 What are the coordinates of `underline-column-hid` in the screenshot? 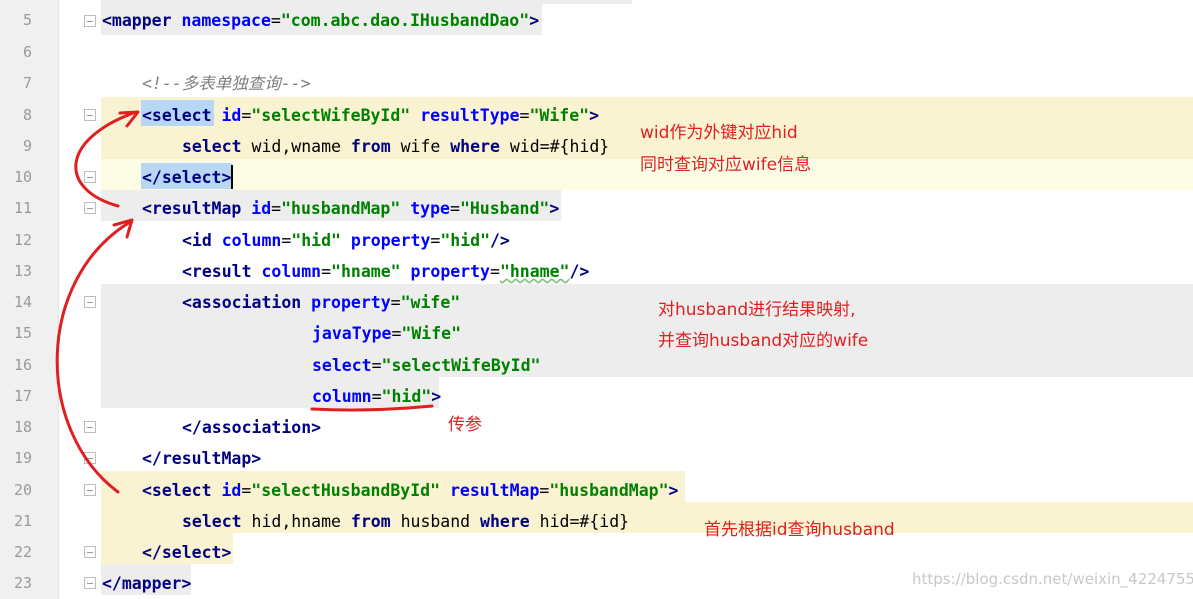 It's located at (372, 408).